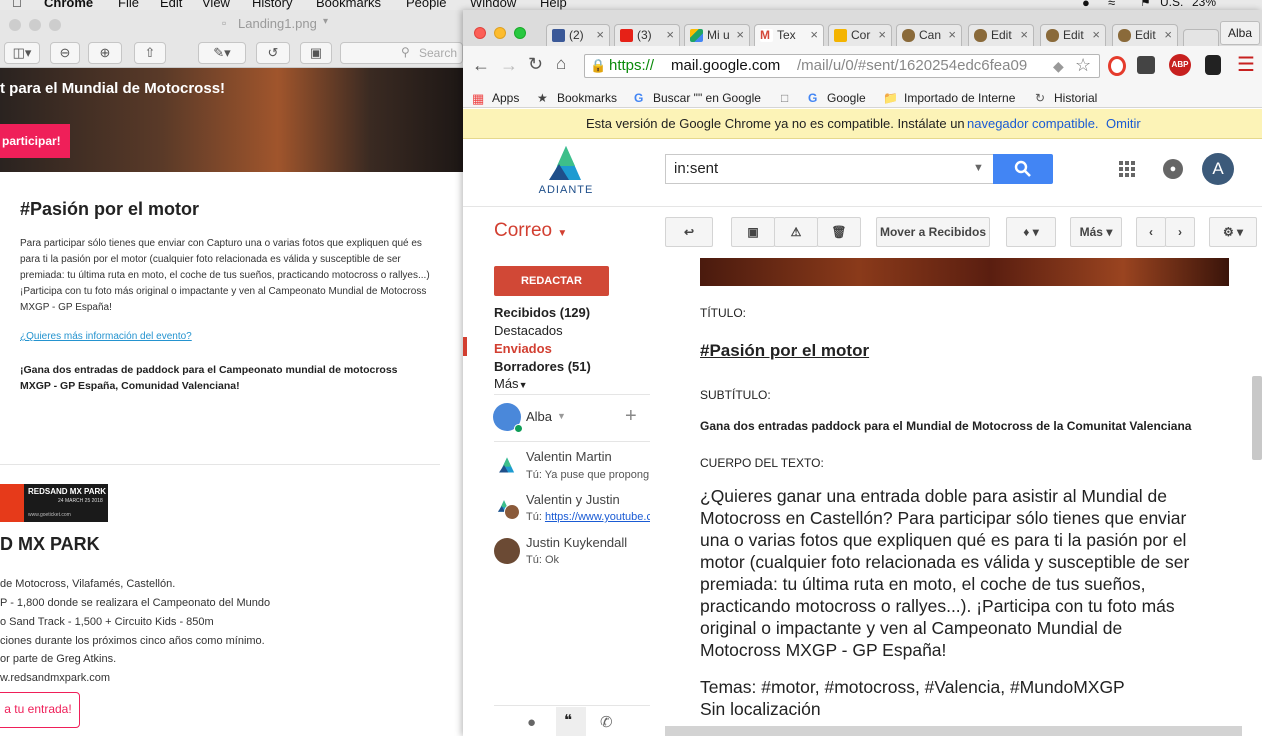 This screenshot has width=1262, height=736. What do you see at coordinates (571, 721) in the screenshot?
I see `hangouts-tab-active: ❝` at bounding box center [571, 721].